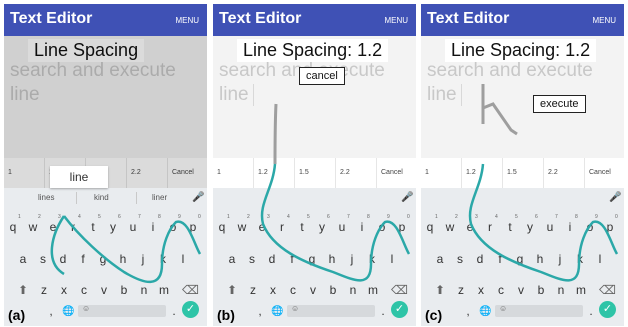 Image resolution: width=628 pixels, height=327 pixels. What do you see at coordinates (233, 173) in the screenshot?
I see `option-1: 1` at bounding box center [233, 173].